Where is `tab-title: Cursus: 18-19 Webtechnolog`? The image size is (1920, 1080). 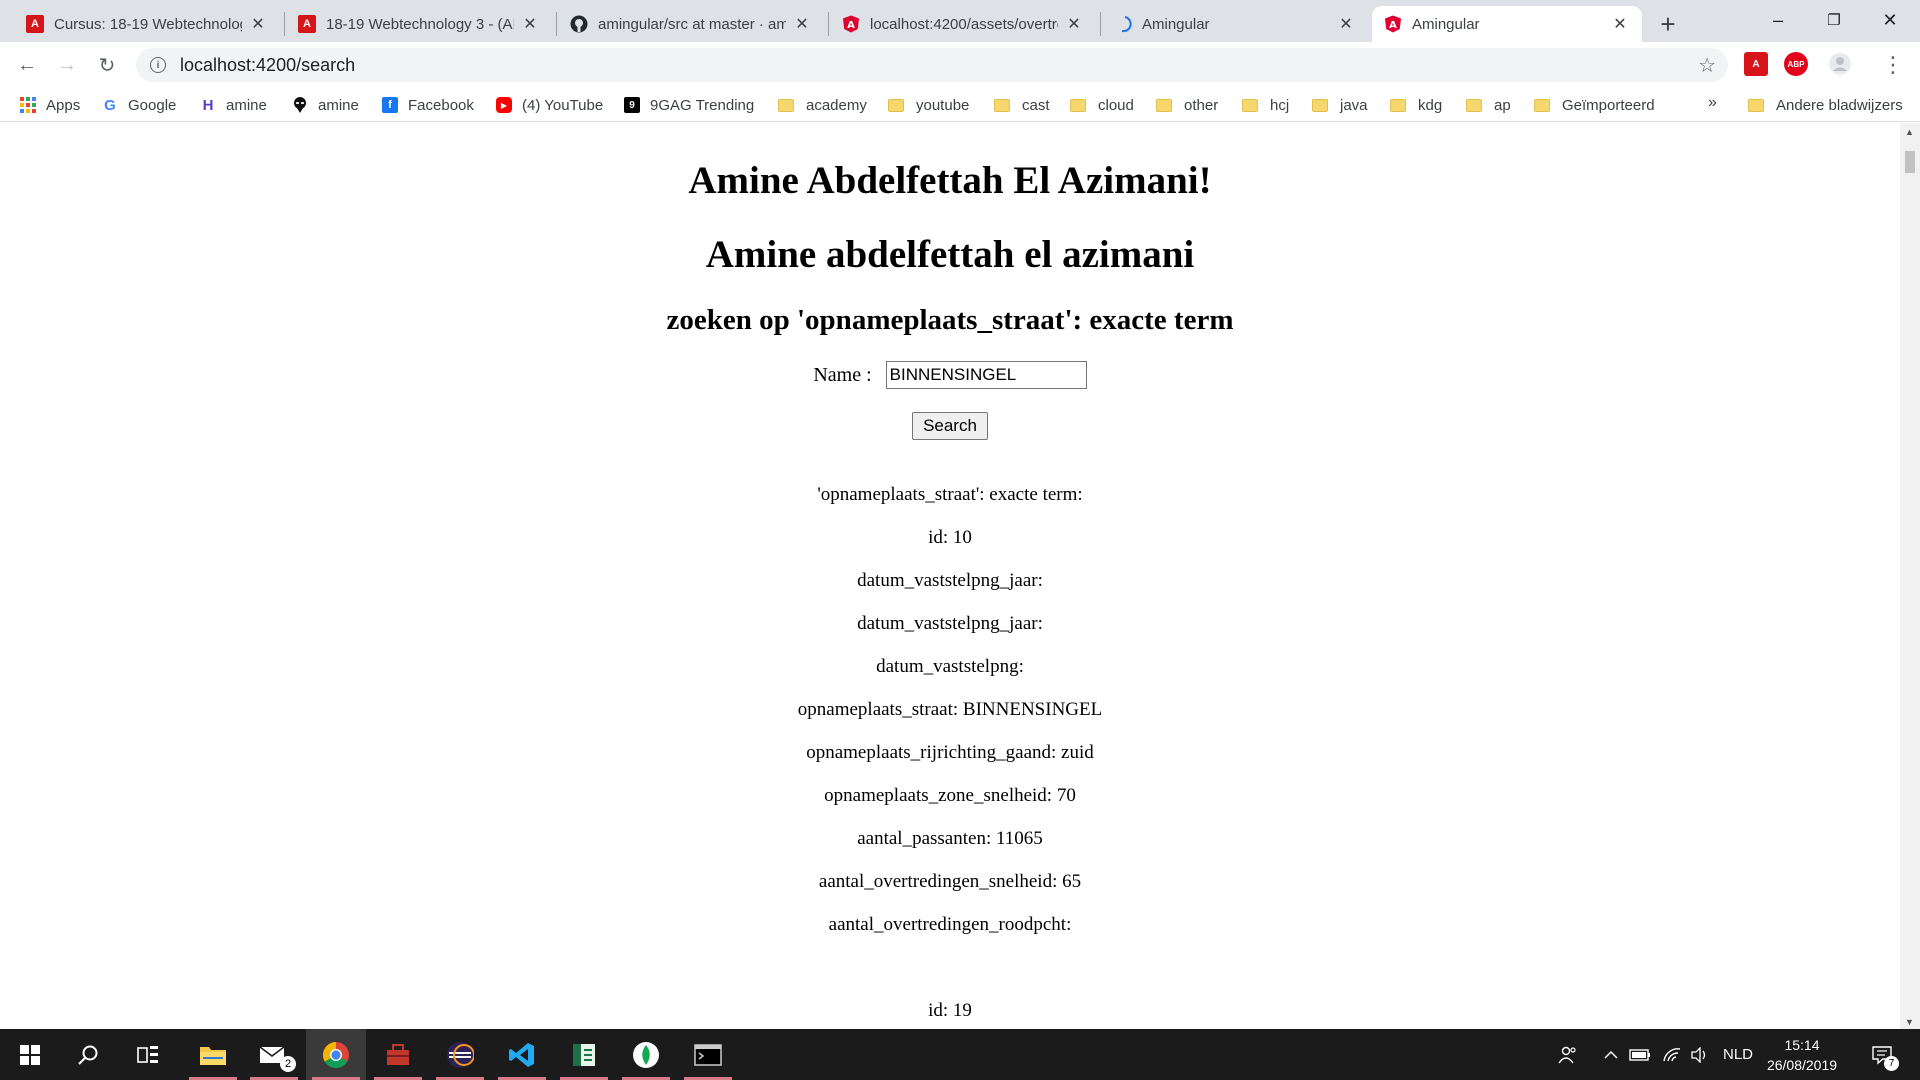
tab-title: Cursus: 18-19 Webtechnolog is located at coordinates (148, 24).